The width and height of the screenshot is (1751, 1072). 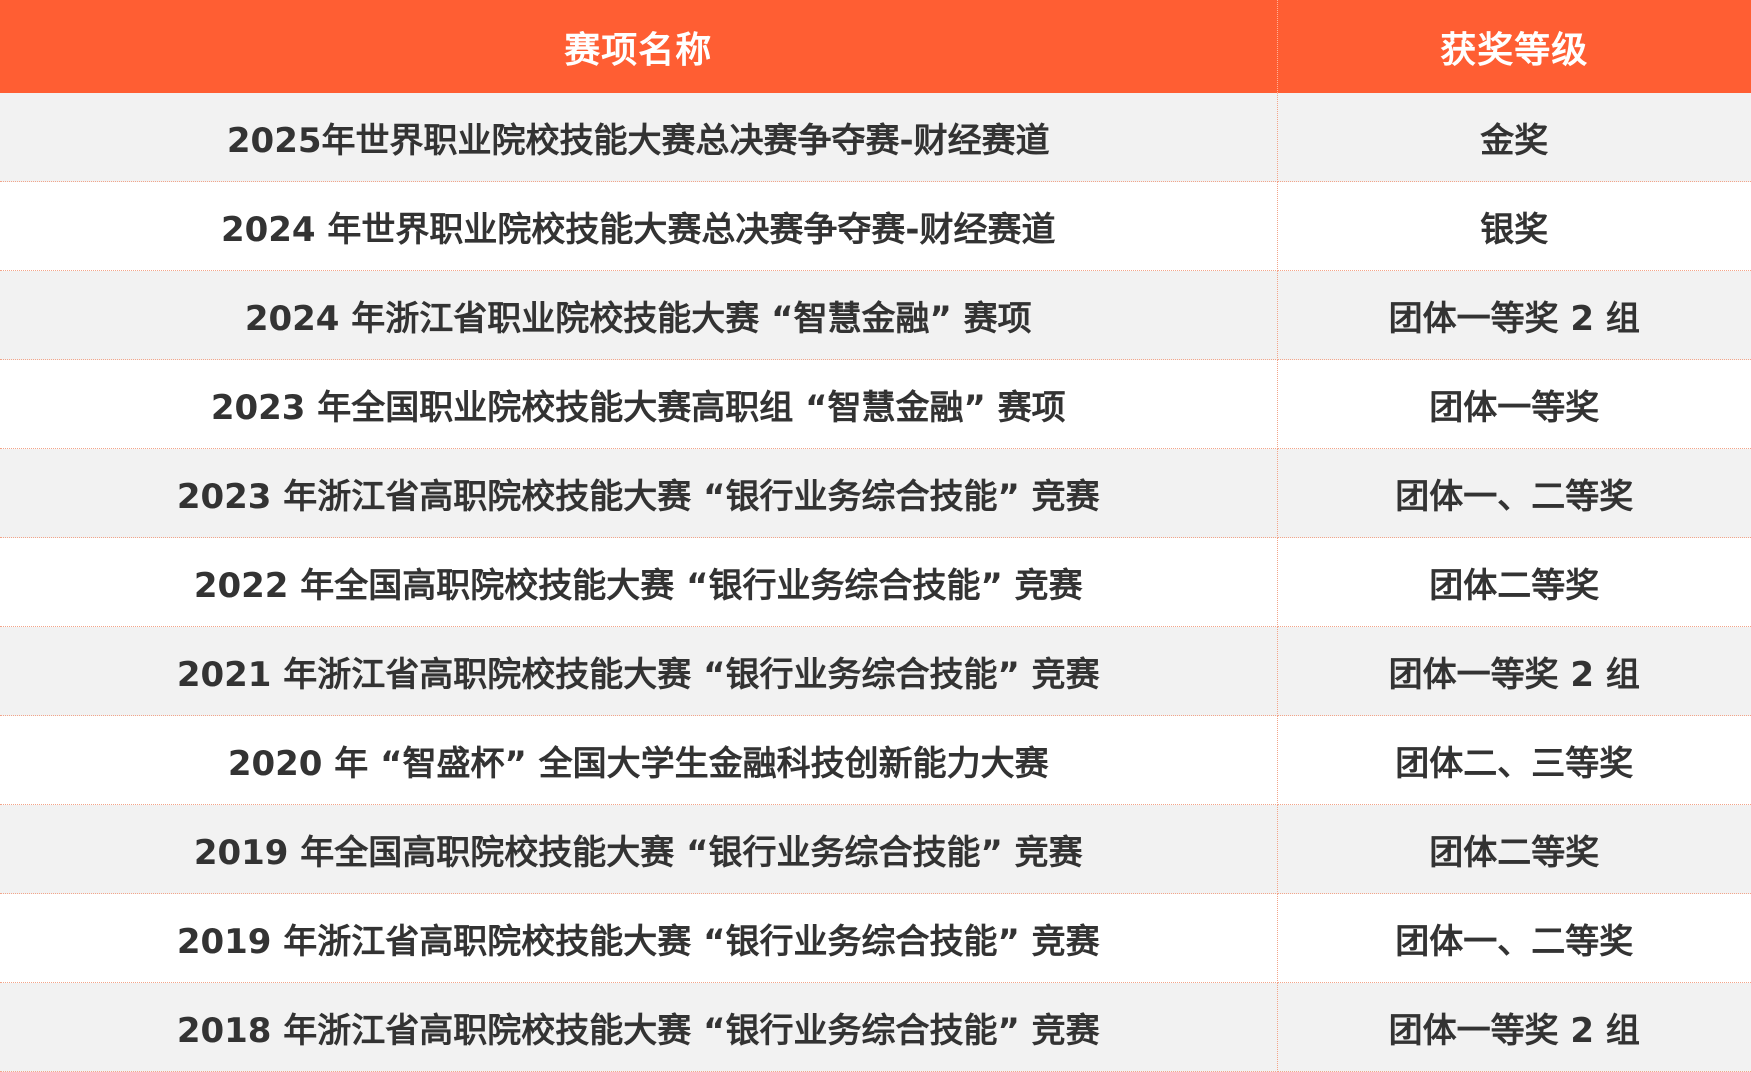 I want to click on table-row: 2024 年世界职业院校技能大赛总决赛争夺赛-财经赛道 银奖, so click(x=875, y=226).